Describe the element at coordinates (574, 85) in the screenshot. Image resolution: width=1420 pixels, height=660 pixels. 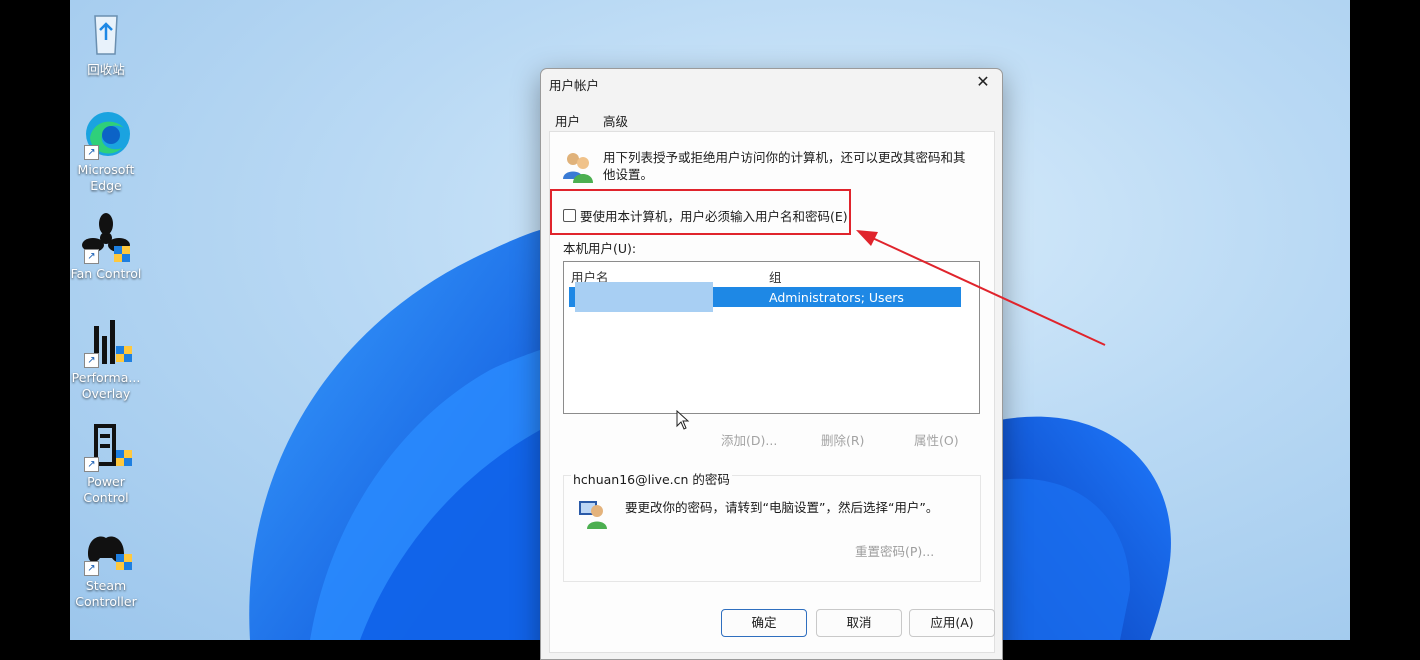
I see `dialog-title: 用户帐户` at that location.